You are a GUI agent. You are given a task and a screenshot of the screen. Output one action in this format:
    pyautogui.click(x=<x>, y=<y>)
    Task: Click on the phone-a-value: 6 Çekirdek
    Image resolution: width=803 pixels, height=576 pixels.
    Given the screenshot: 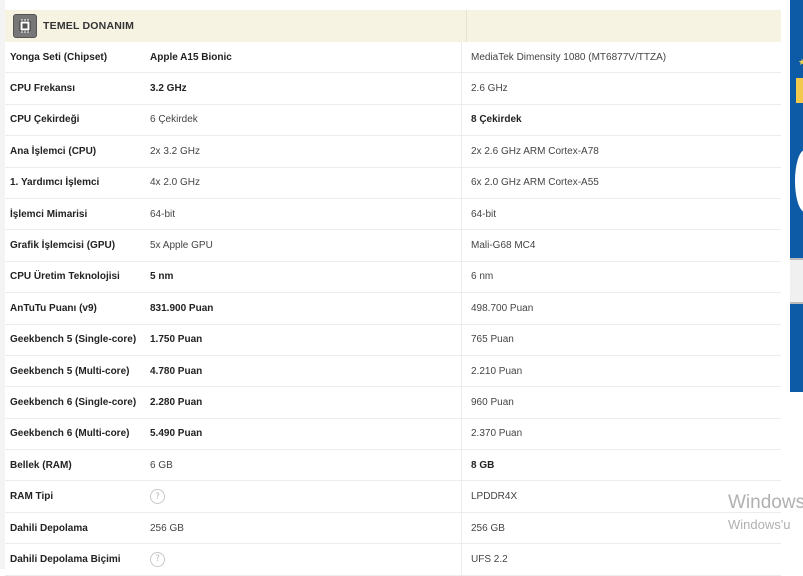 What is the action you would take?
    pyautogui.click(x=174, y=120)
    